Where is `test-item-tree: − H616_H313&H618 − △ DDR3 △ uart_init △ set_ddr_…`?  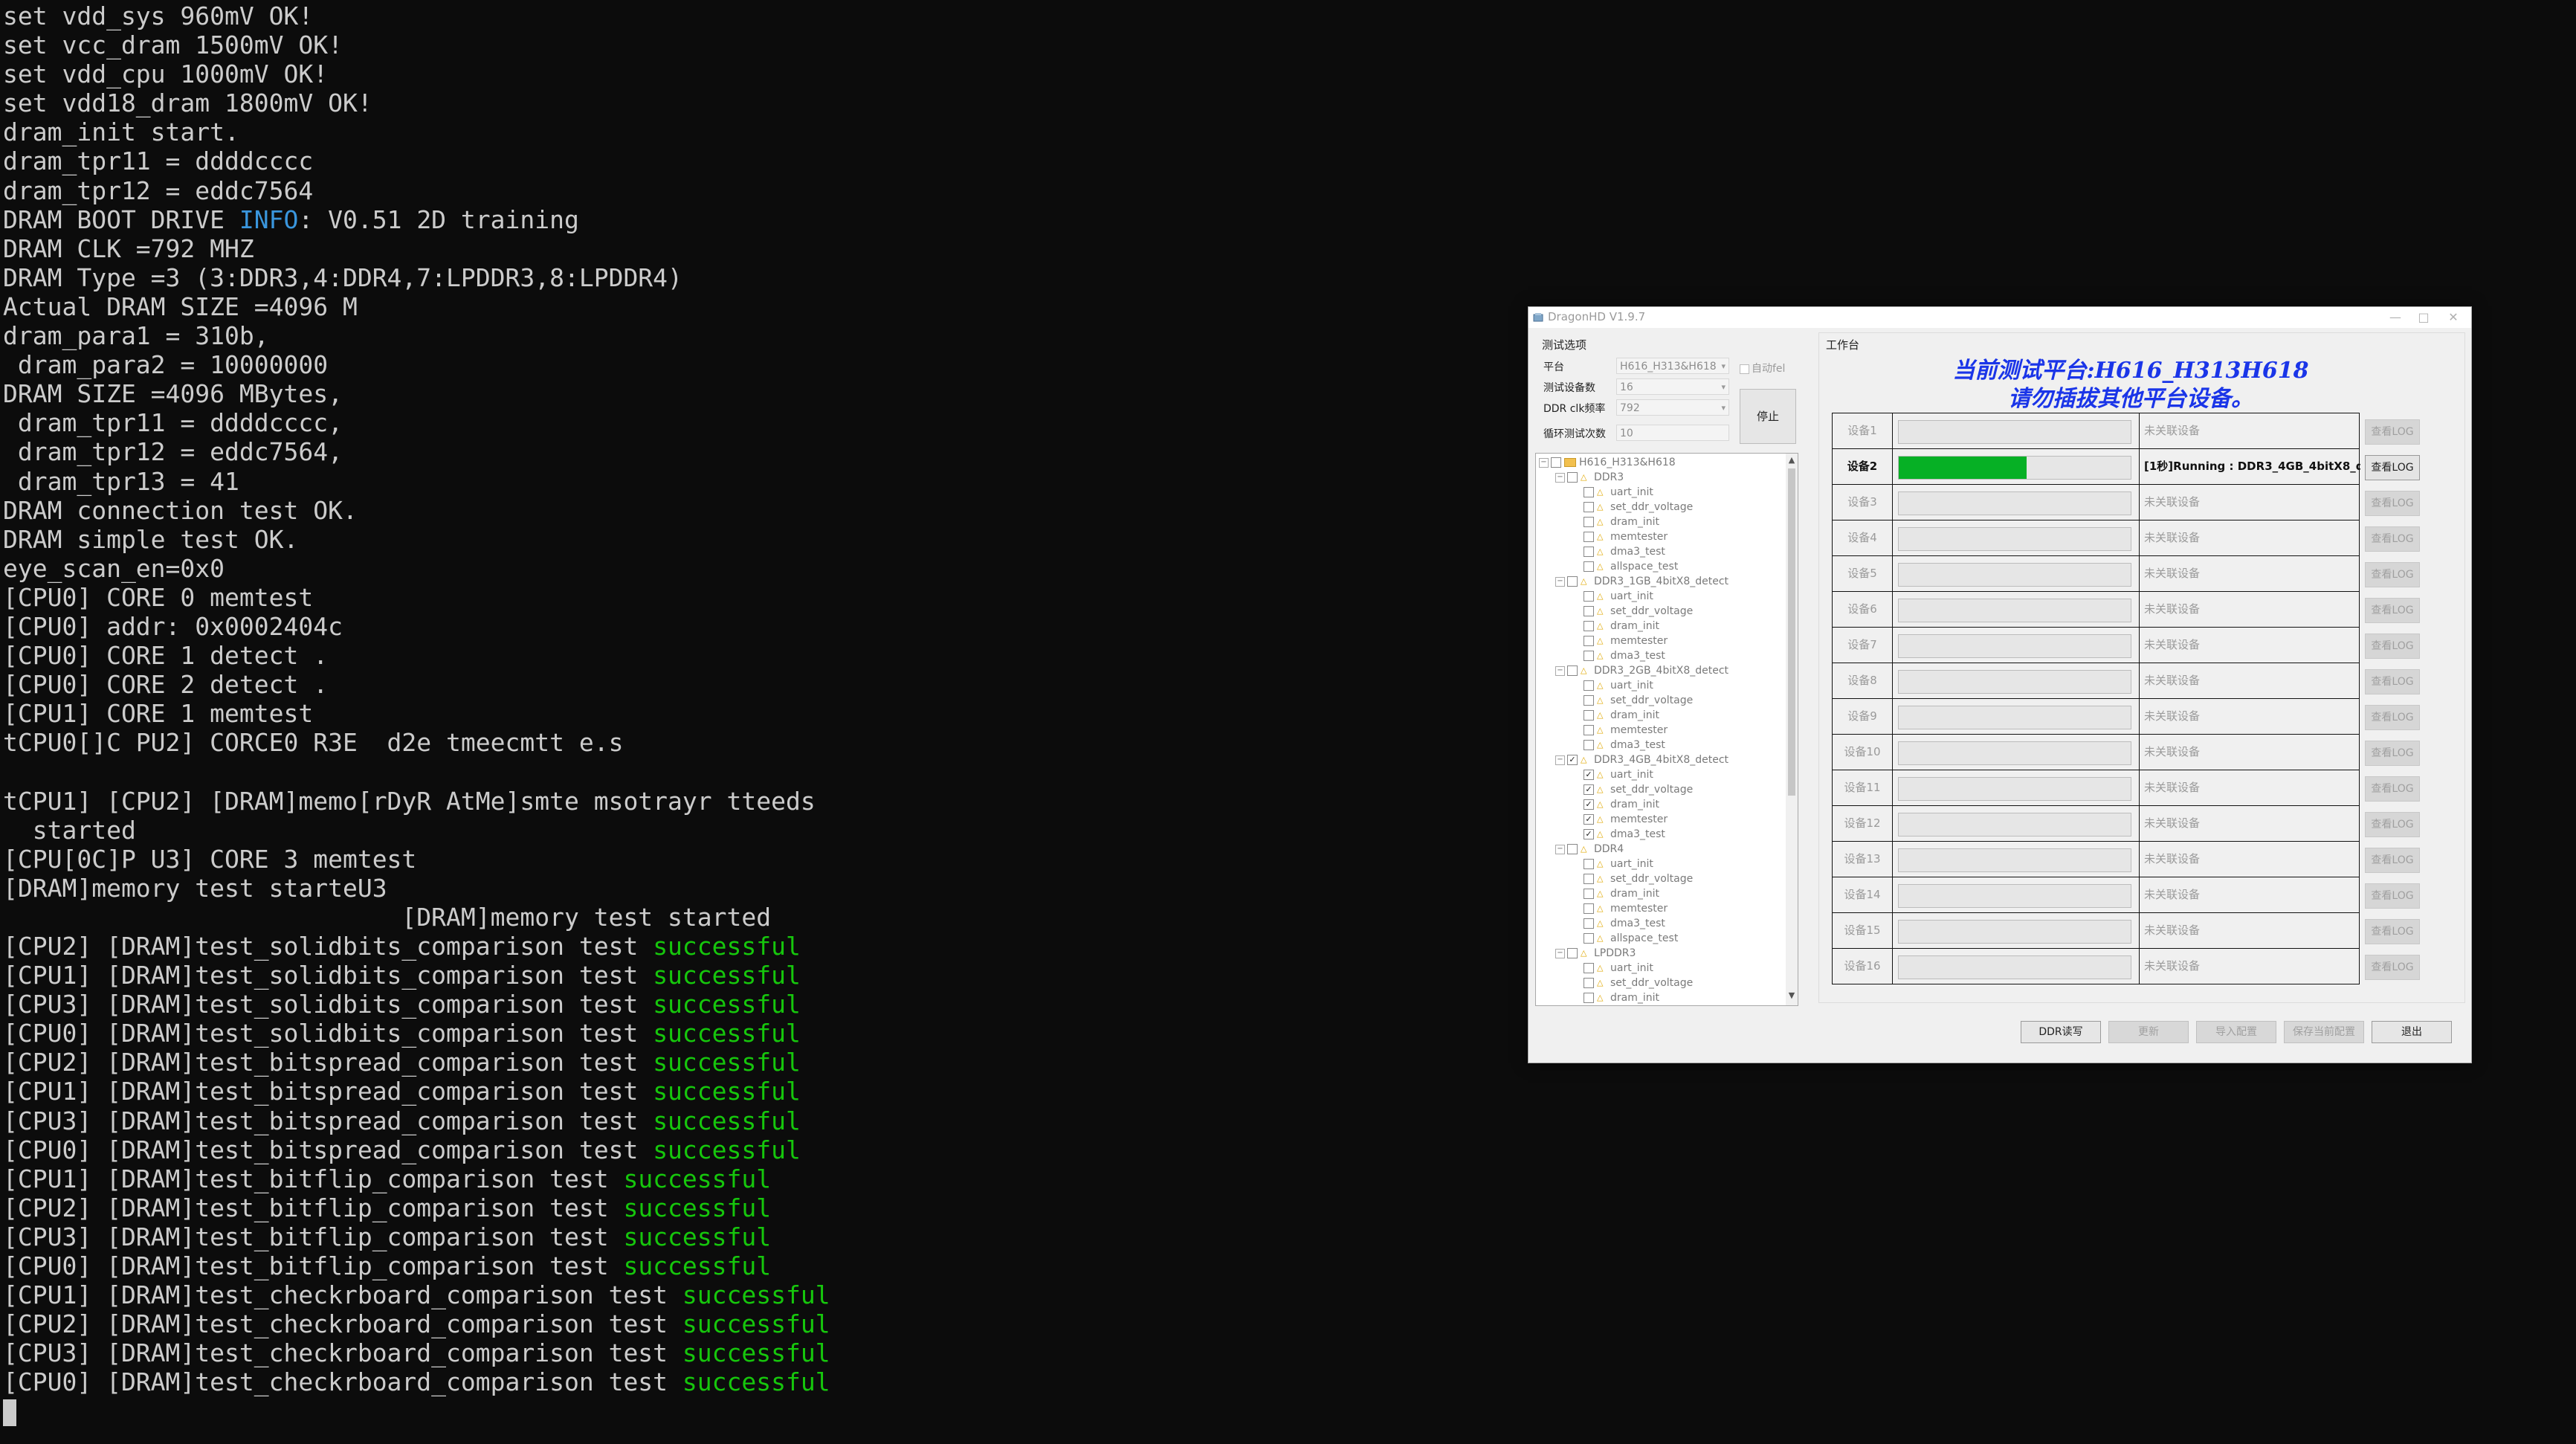 test-item-tree: − H616_H313&H618 − △ DDR3 △ uart_init △ set_ddr_… is located at coordinates (1666, 729).